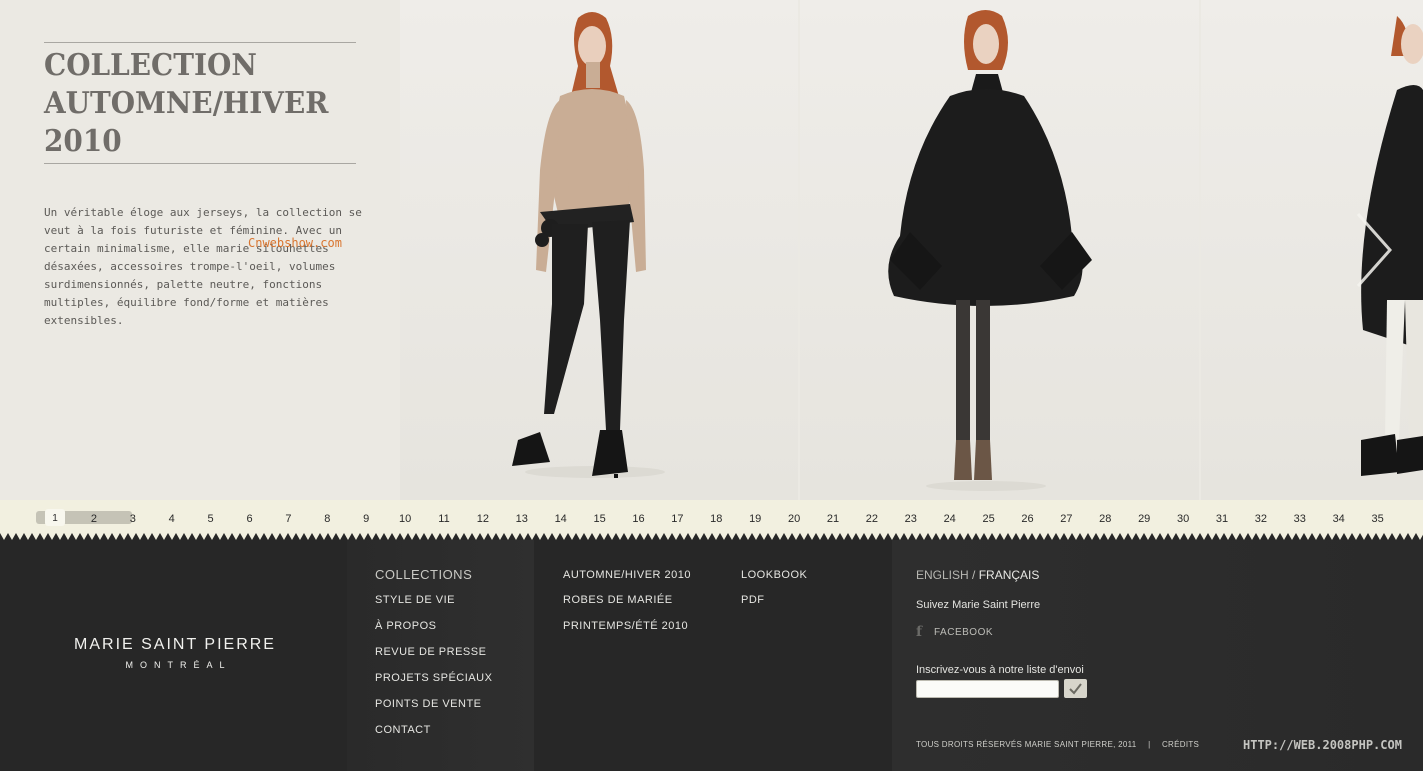 This screenshot has width=1423, height=771. I want to click on page-number-19: 19, so click(755, 519).